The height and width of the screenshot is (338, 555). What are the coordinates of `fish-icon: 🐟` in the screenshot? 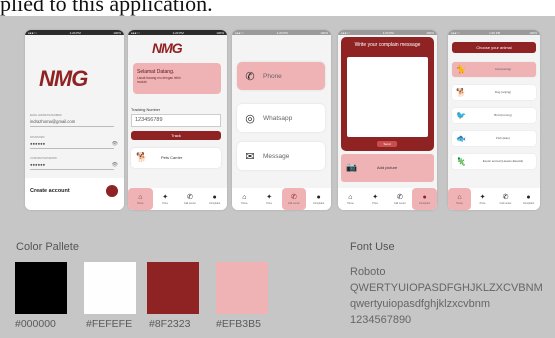 It's located at (461, 138).